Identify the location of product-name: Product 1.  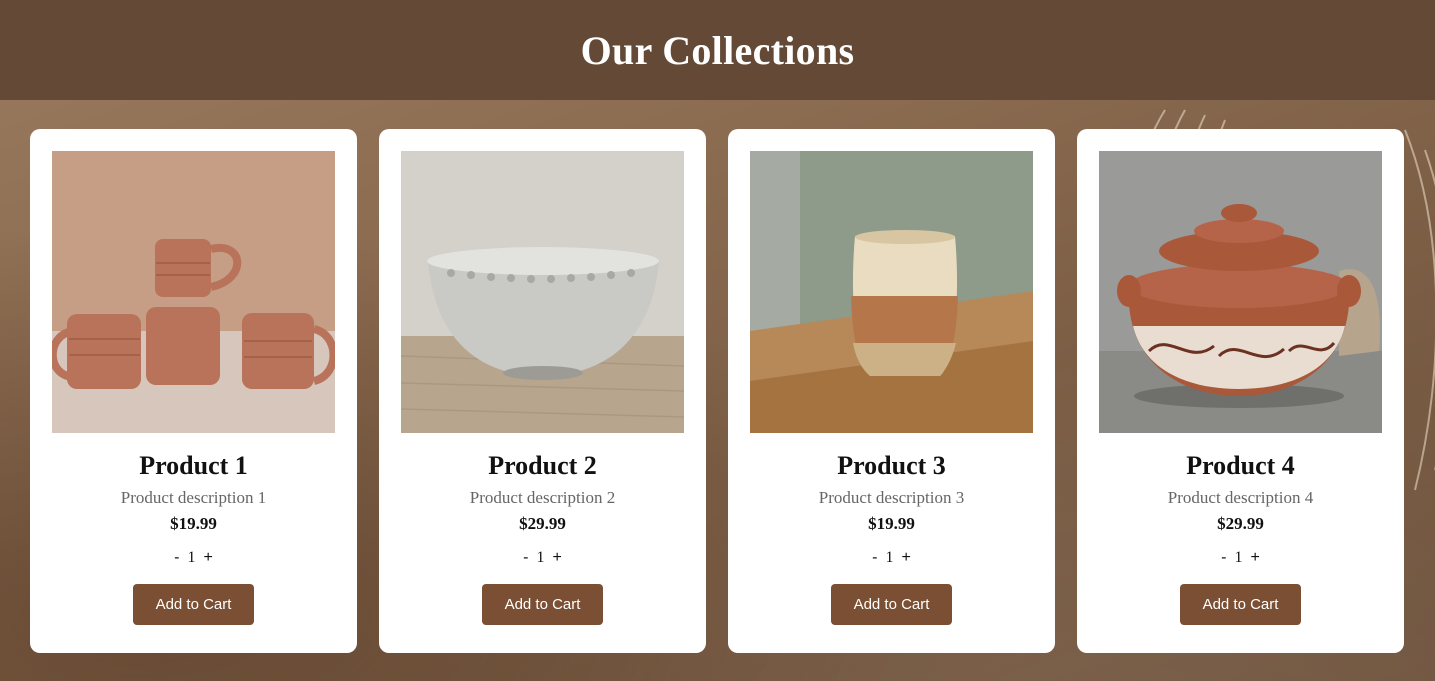
(193, 465).